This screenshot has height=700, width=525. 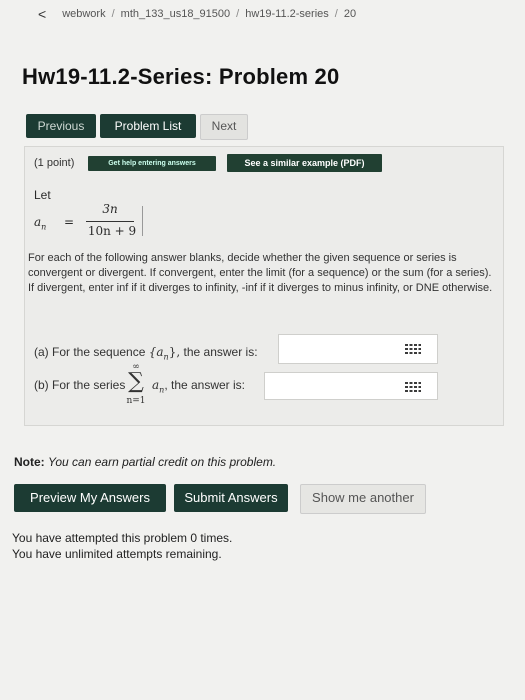 I want to click on formula-an: an, so click(x=40, y=223).